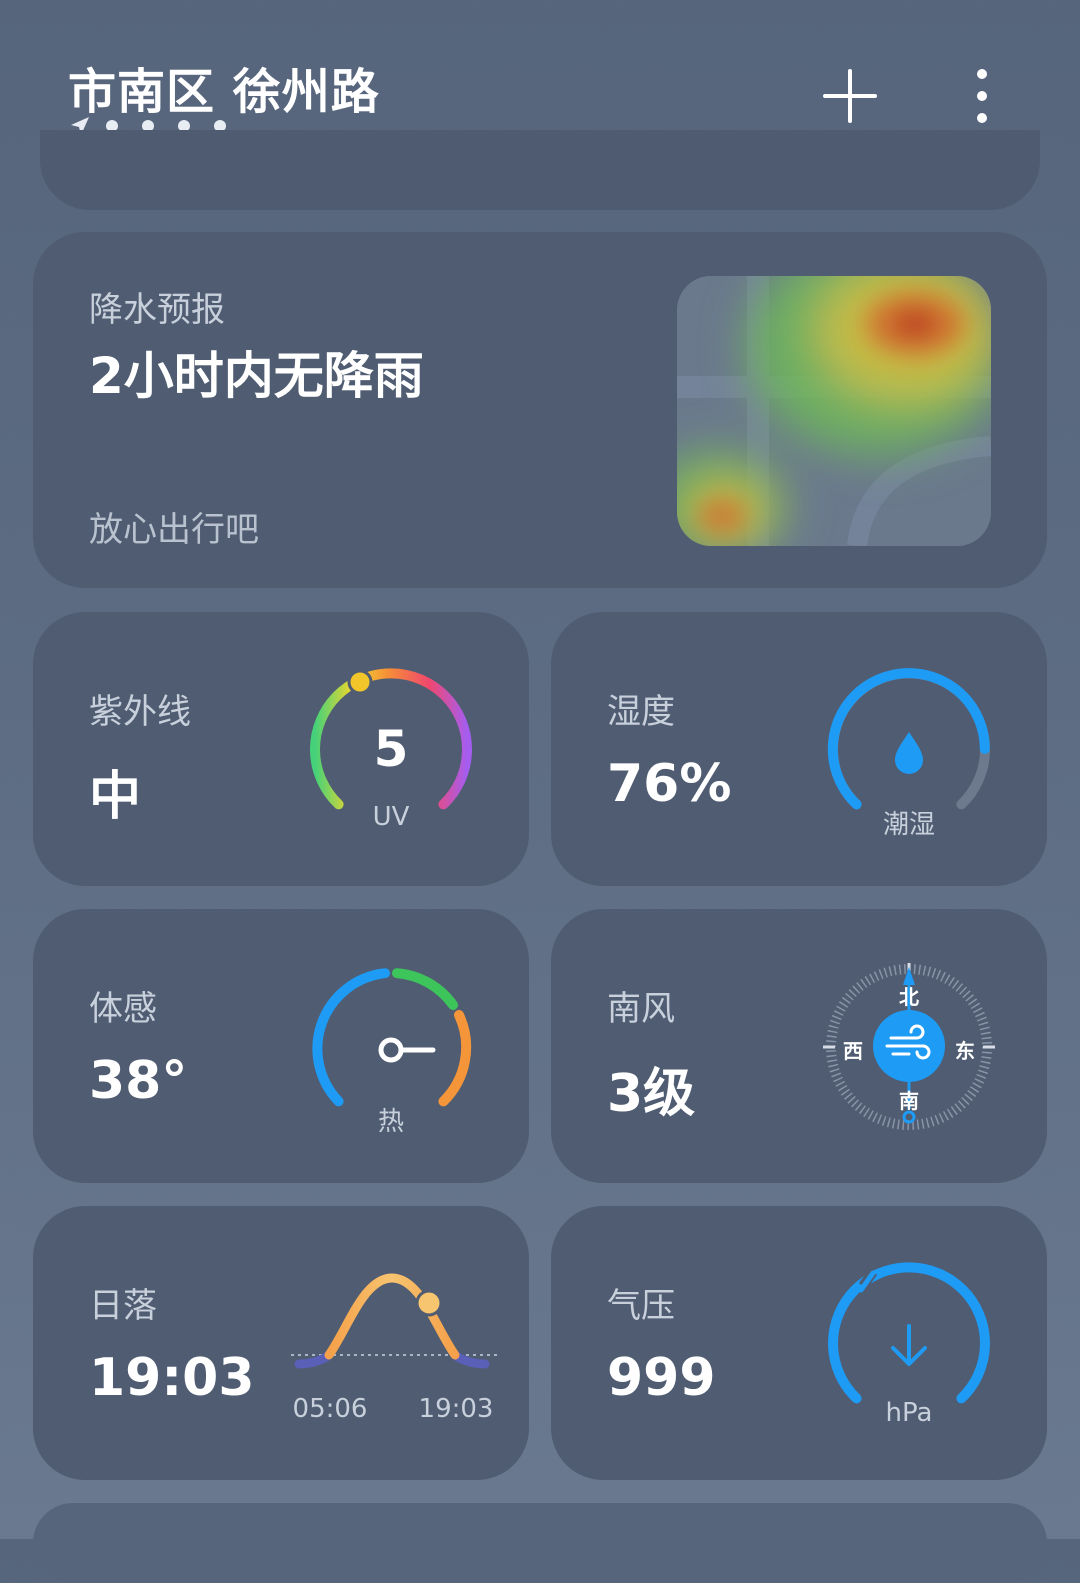 The height and width of the screenshot is (1583, 1080). I want to click on sunset-card: 日落 19:03 05:06 19:03, so click(281, 1343).